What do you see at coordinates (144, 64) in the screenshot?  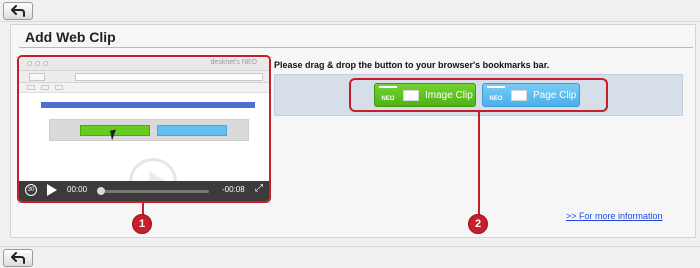 I see `browser-titlebar: desknet's NEO` at bounding box center [144, 64].